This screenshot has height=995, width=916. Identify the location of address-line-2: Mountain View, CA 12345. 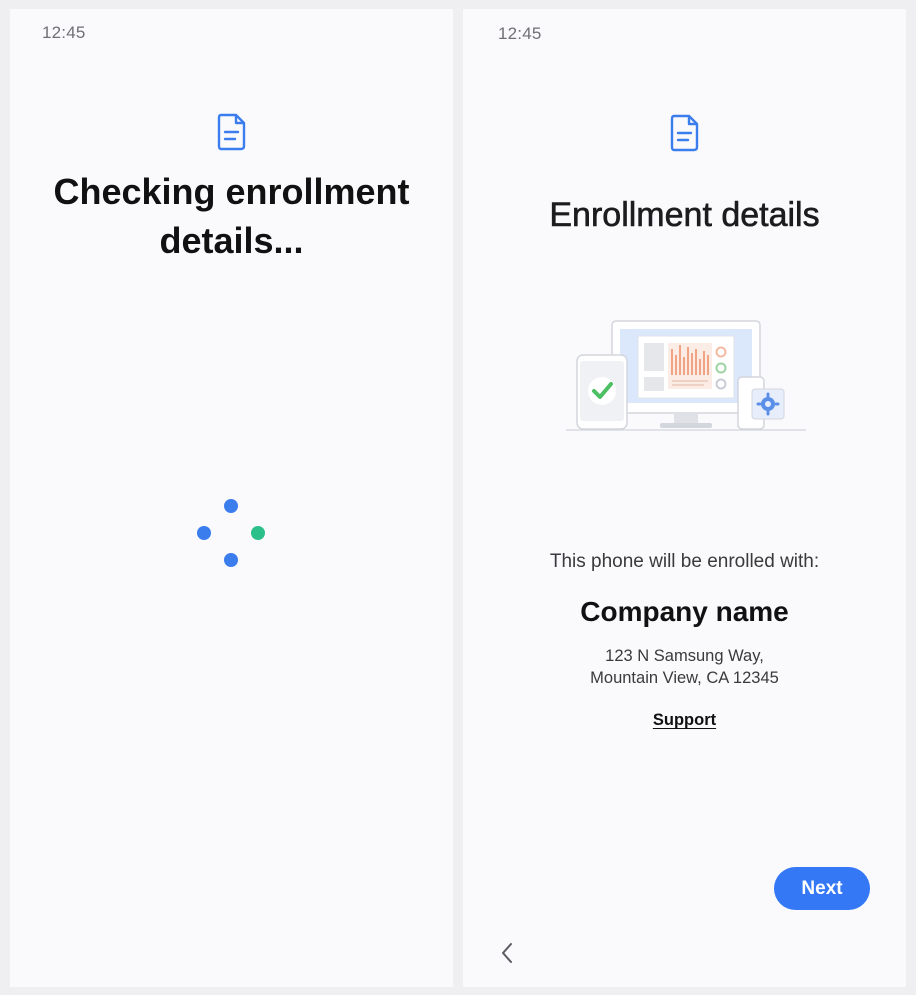
(684, 678).